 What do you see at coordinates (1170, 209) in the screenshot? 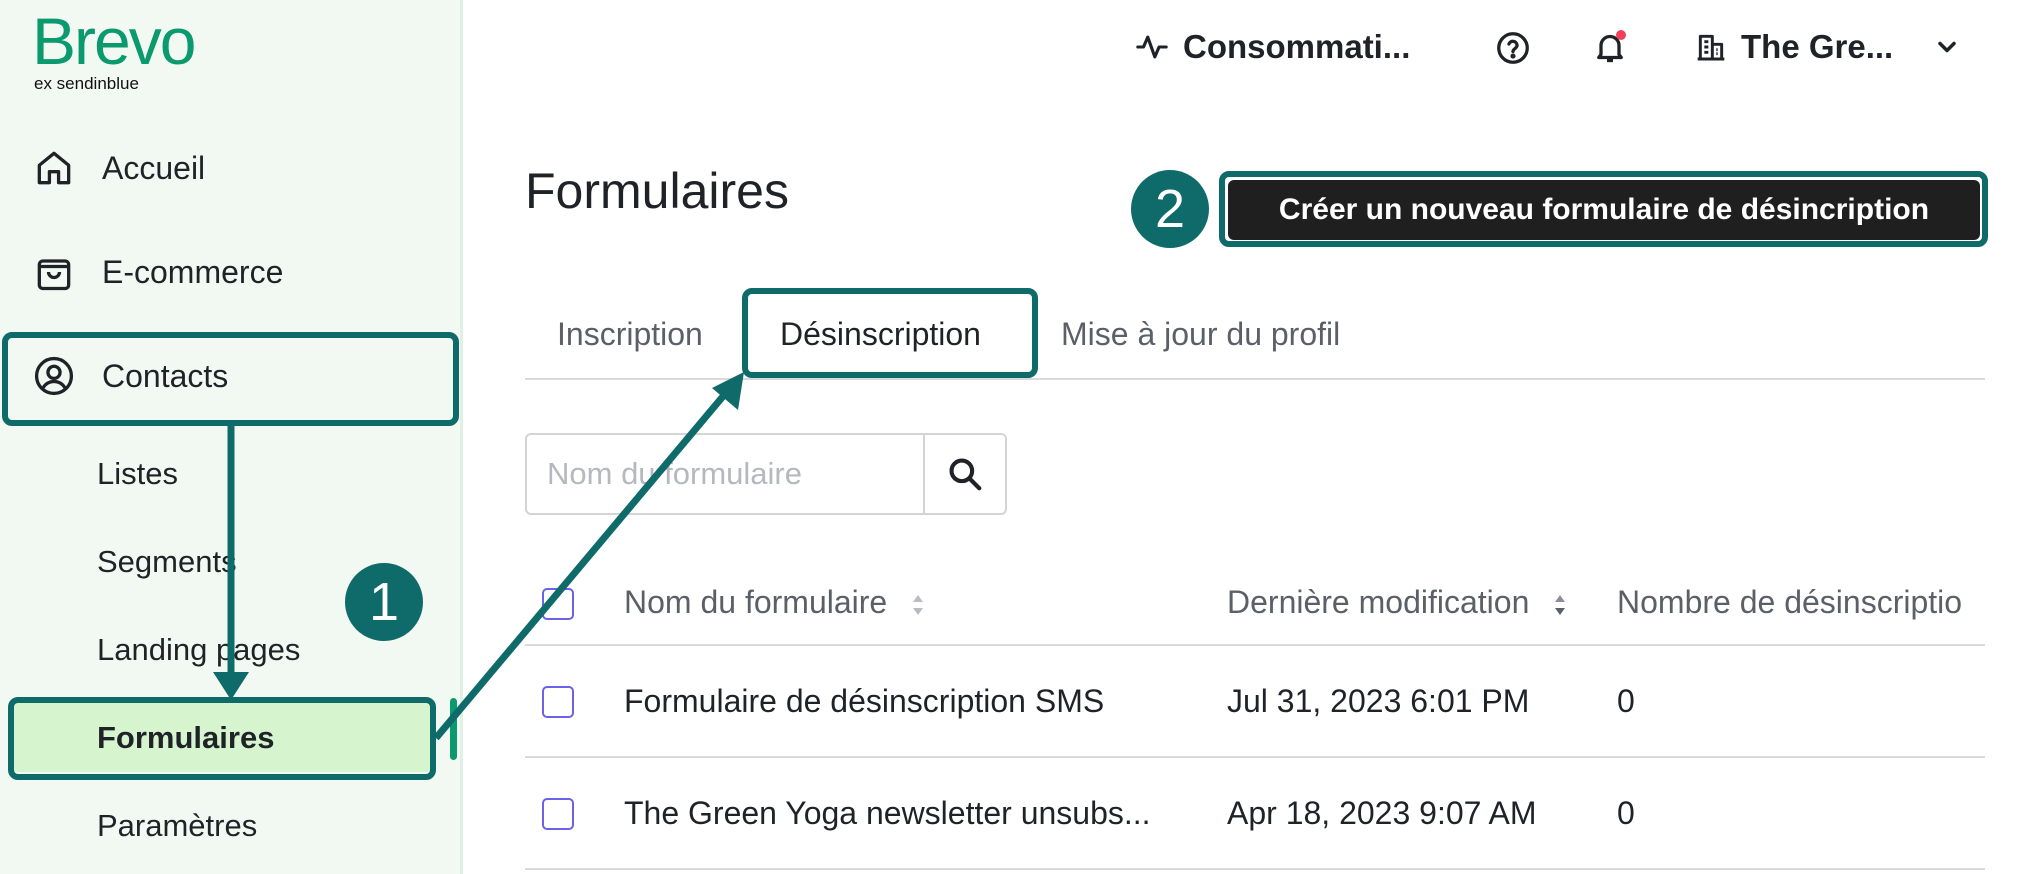
I see `step-2-badge: 2` at bounding box center [1170, 209].